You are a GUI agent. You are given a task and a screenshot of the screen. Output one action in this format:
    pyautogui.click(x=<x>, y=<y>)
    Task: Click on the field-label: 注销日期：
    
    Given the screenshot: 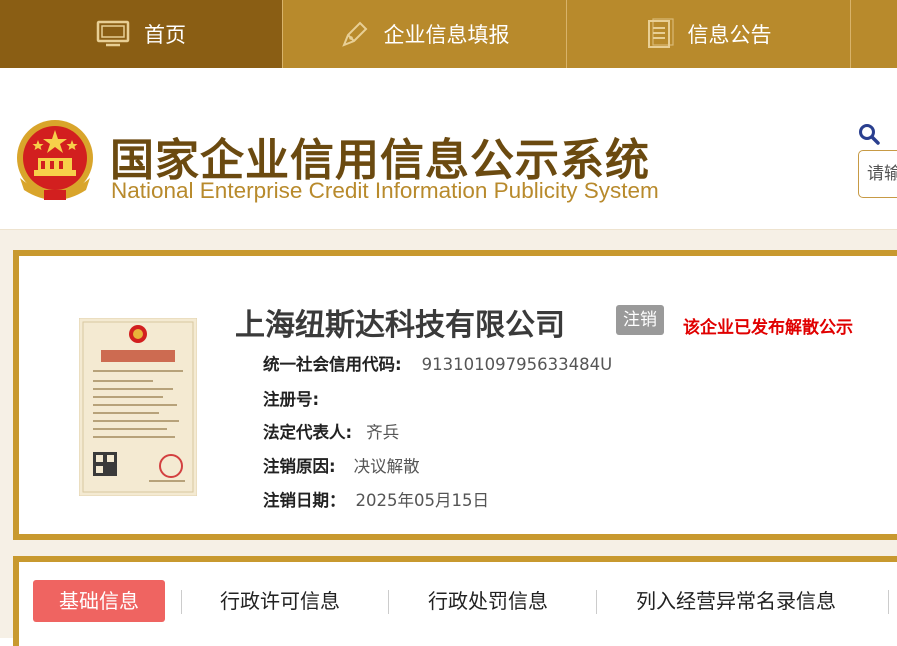 What is the action you would take?
    pyautogui.click(x=304, y=500)
    